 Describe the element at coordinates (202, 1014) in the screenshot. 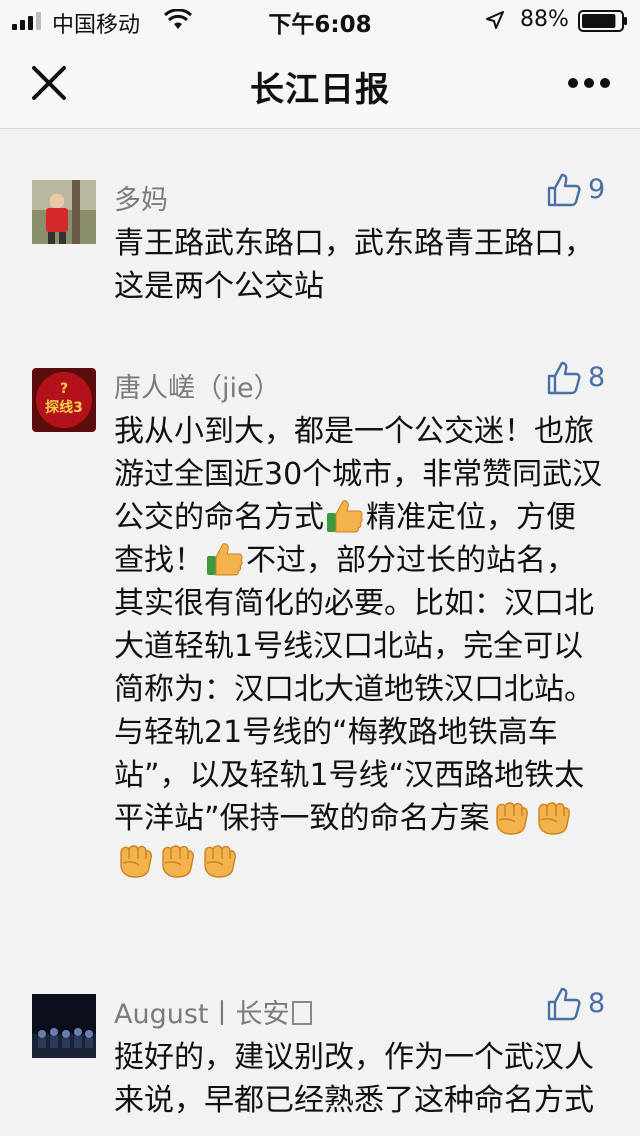

I see `comment-author-name: August丨长安` at that location.